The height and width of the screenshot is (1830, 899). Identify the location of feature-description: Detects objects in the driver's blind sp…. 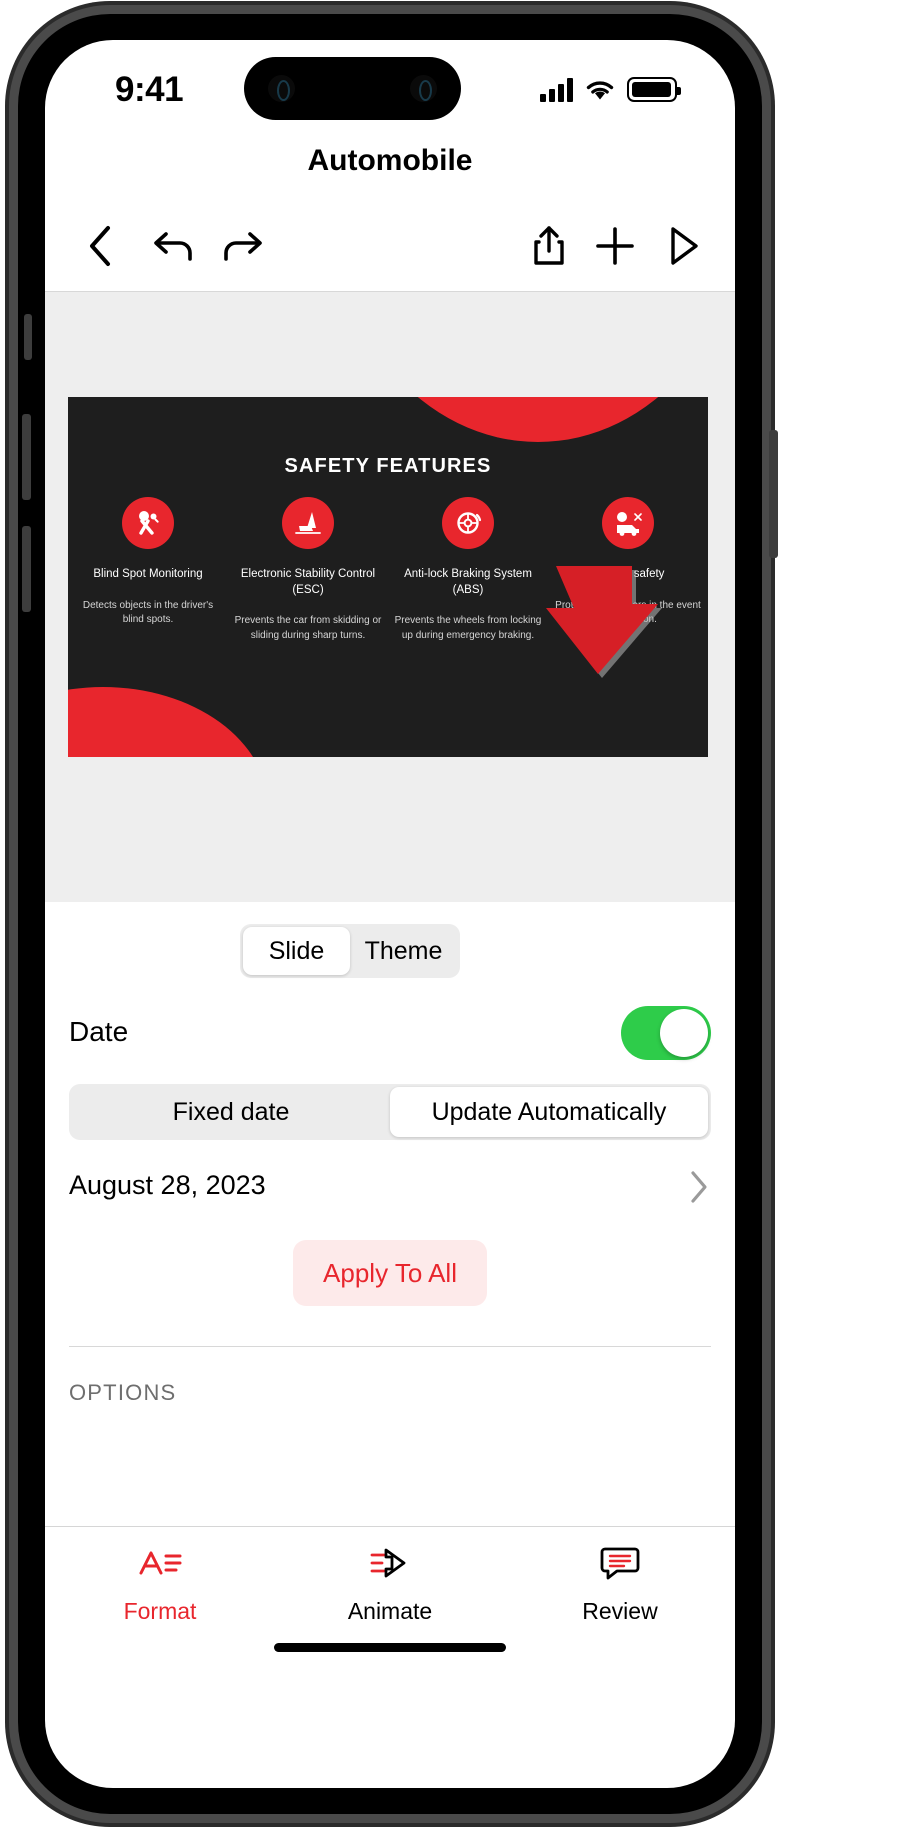
(148, 612).